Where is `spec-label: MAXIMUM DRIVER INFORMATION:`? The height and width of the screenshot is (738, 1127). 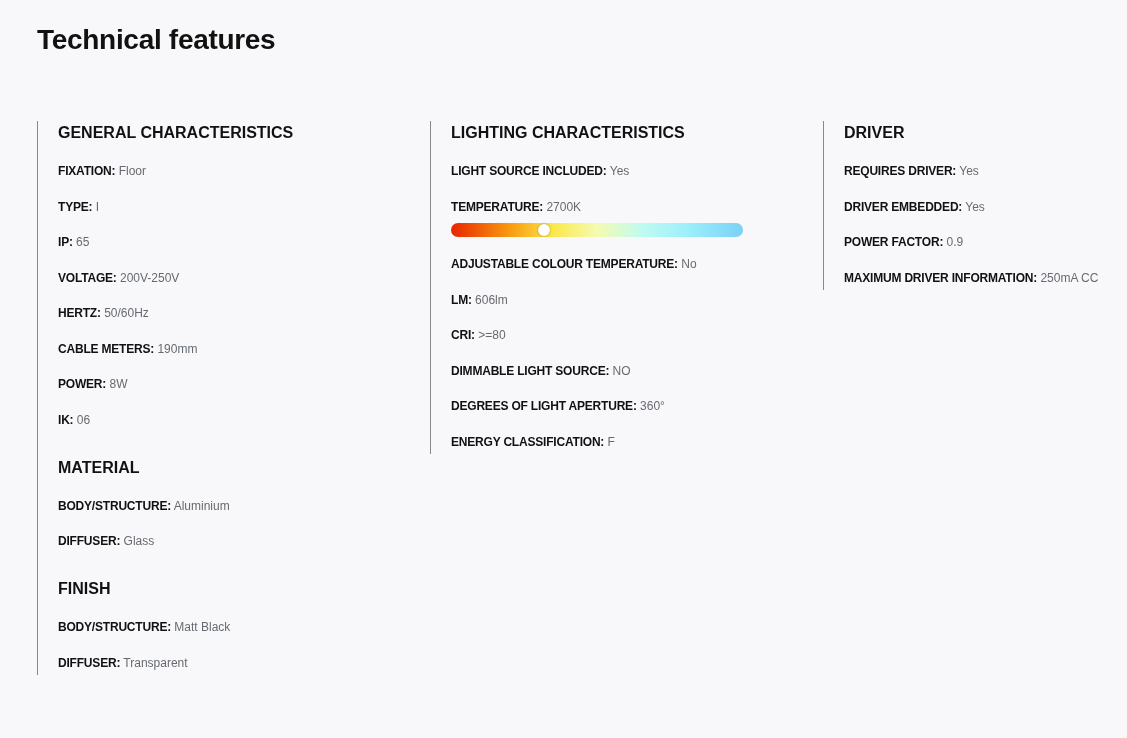
spec-label: MAXIMUM DRIVER INFORMATION: is located at coordinates (941, 277).